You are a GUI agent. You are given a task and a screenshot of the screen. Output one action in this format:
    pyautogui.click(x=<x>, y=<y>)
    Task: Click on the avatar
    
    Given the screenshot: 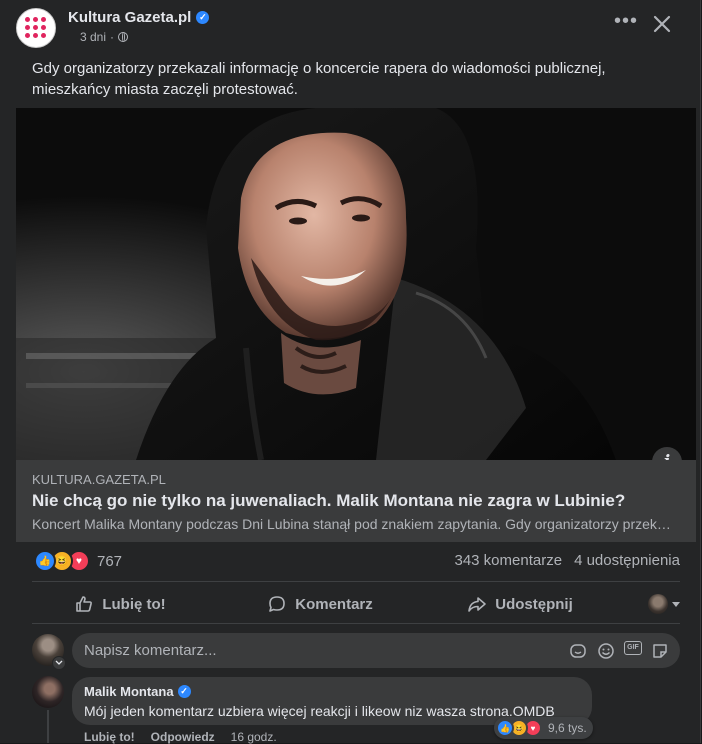 What is the action you would take?
    pyautogui.click(x=658, y=604)
    